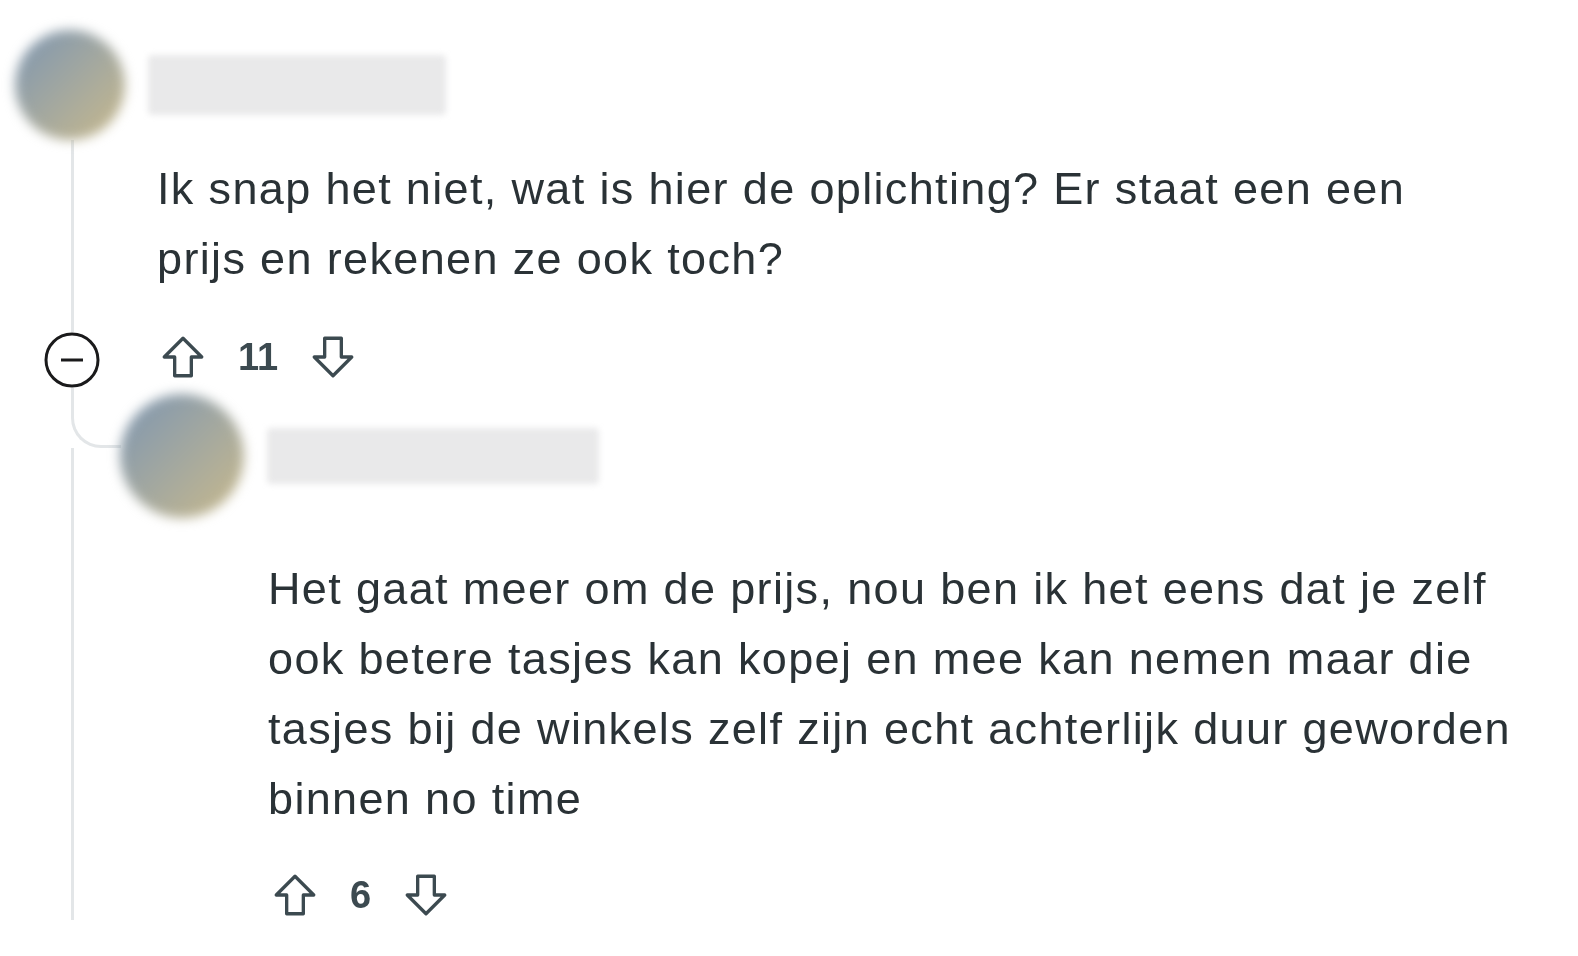  What do you see at coordinates (361, 895) in the screenshot?
I see `vote-count: 6` at bounding box center [361, 895].